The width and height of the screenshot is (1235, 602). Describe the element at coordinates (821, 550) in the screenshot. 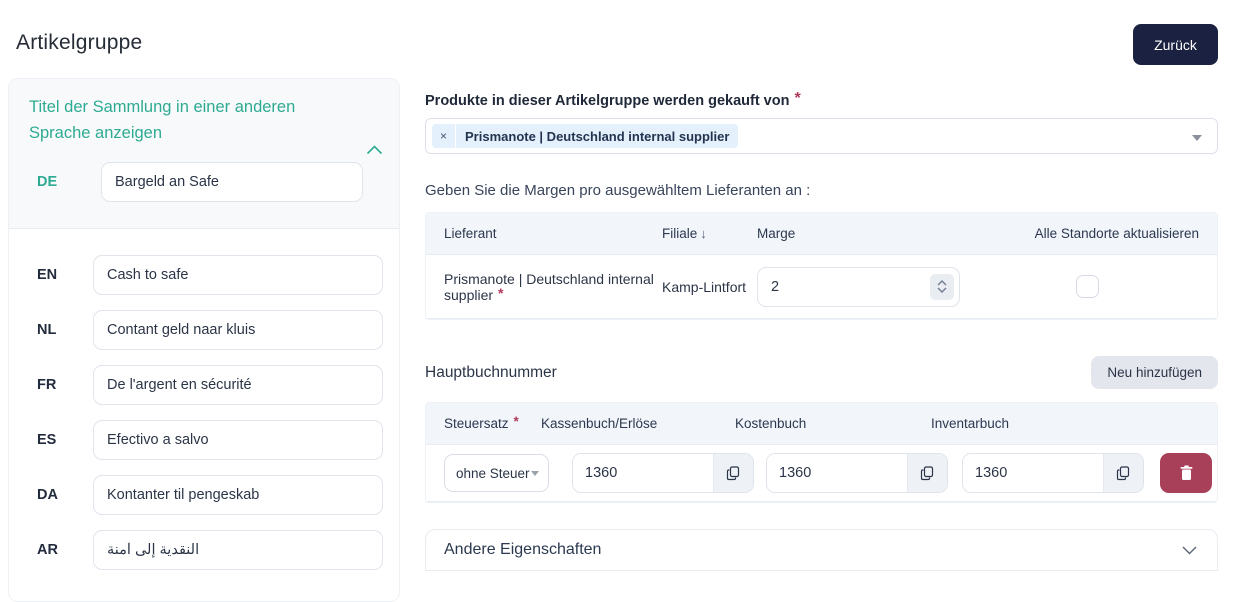

I see `other-properties-accordion: Andere Eigenschaften` at that location.